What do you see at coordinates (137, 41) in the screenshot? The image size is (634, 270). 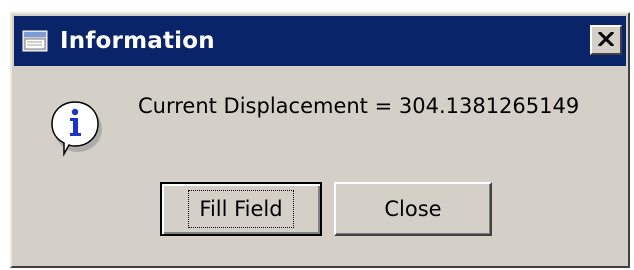 I see `dialog-title: Information` at bounding box center [137, 41].